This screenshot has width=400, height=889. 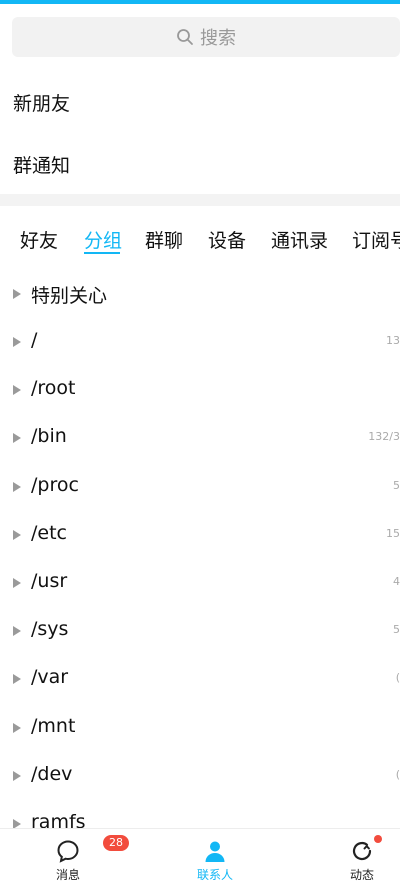 I want to click on group-count: 132/3, so click(x=384, y=436).